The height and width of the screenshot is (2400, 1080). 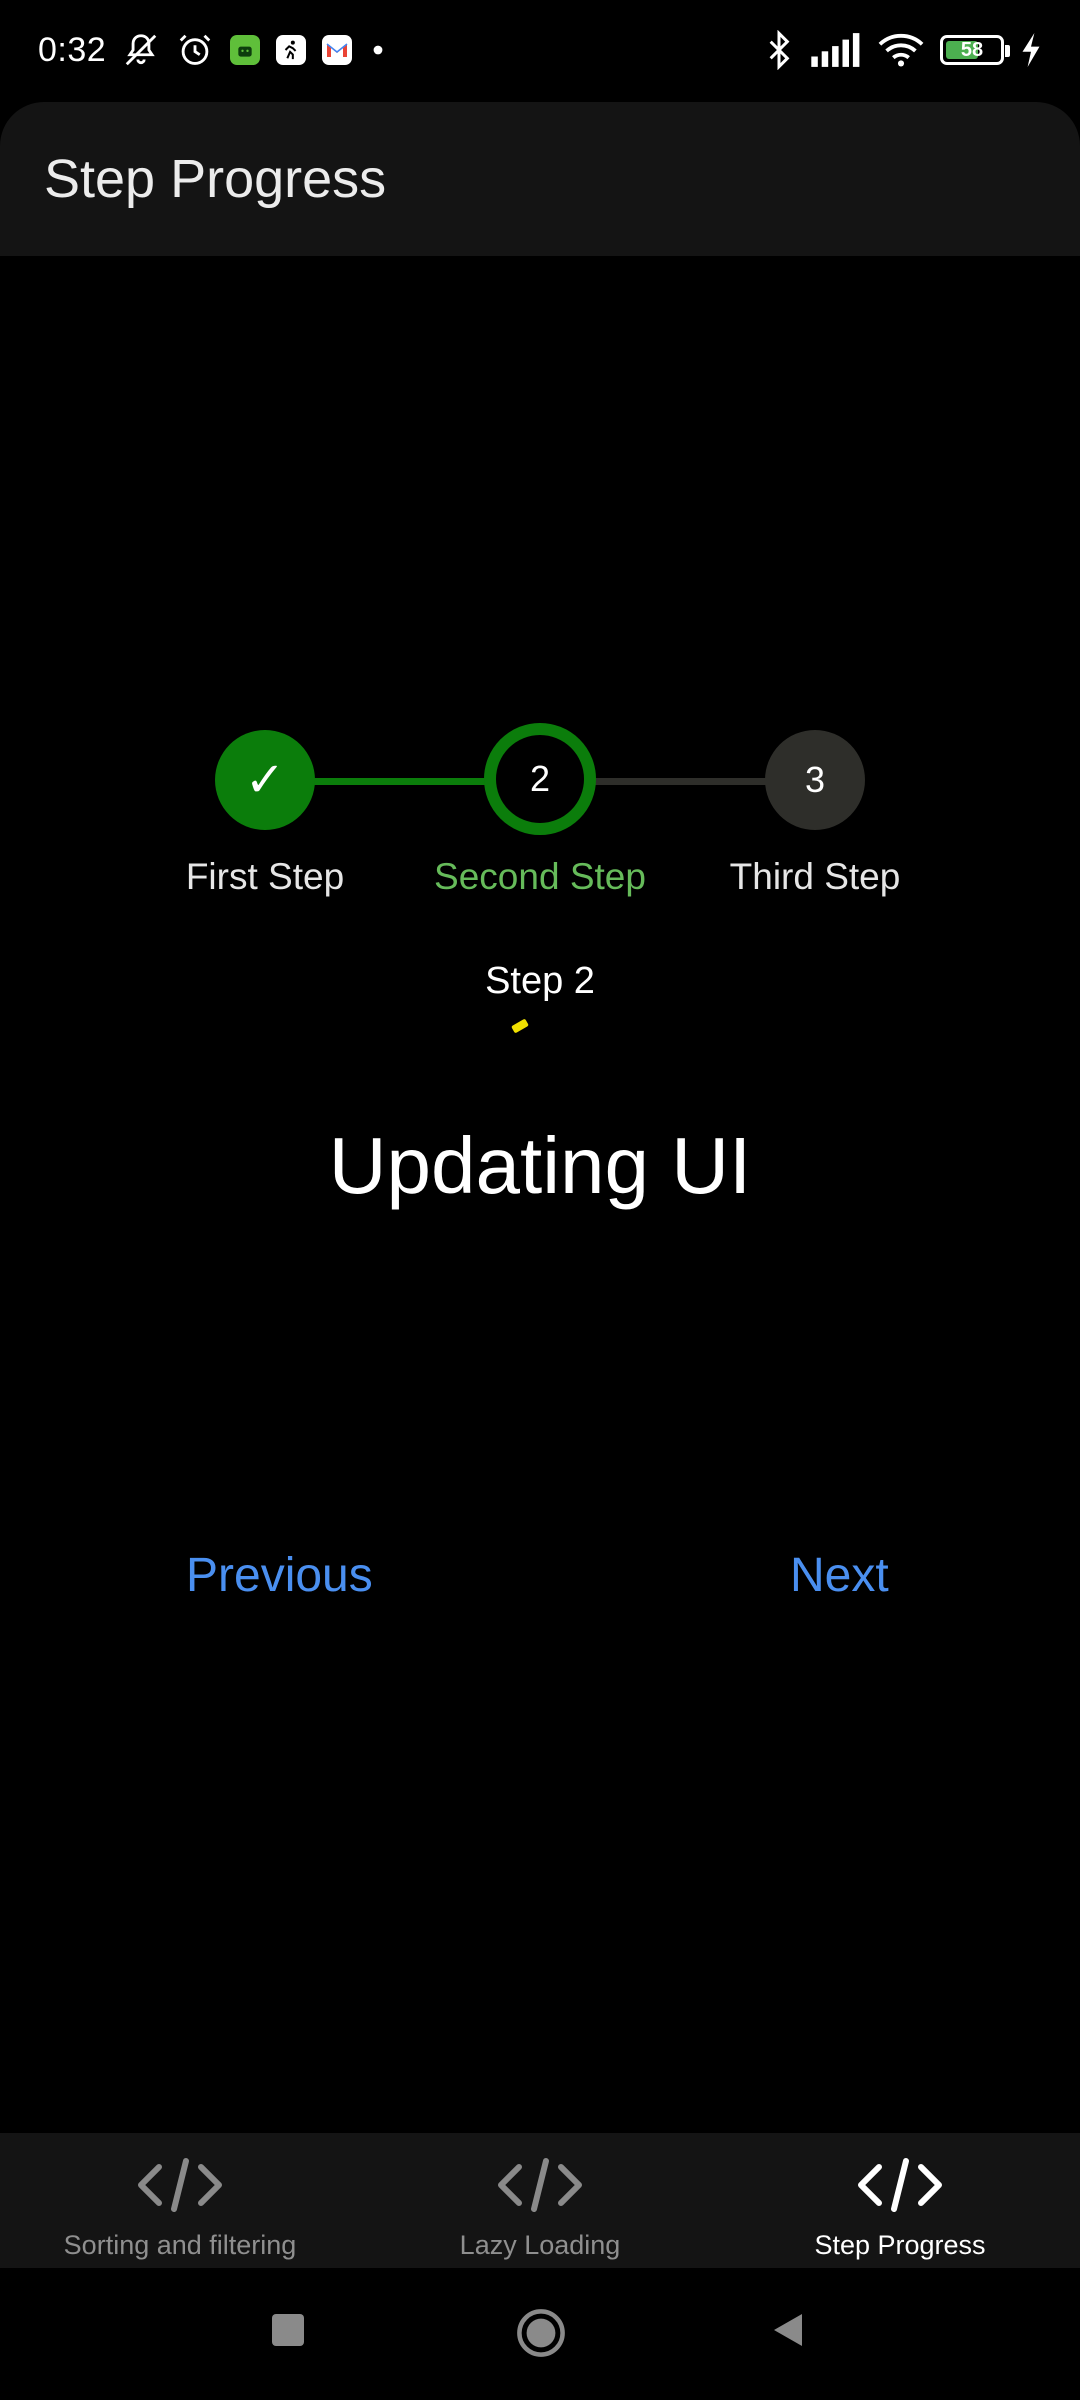 What do you see at coordinates (72, 49) in the screenshot?
I see `status-time: 0:32` at bounding box center [72, 49].